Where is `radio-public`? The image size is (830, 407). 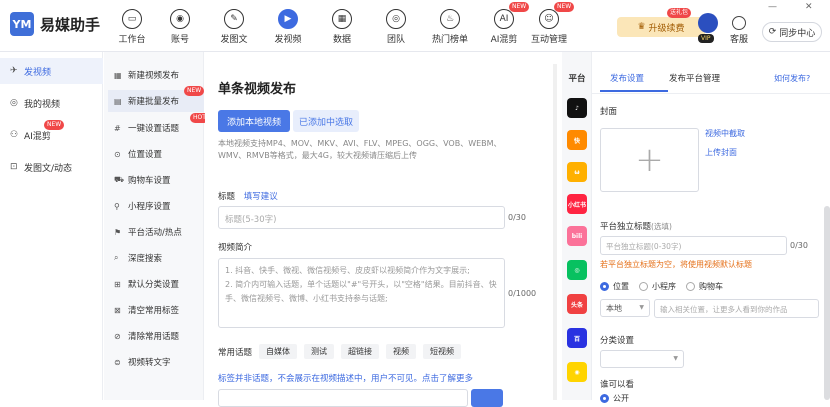
radio-public is located at coordinates (604, 398).